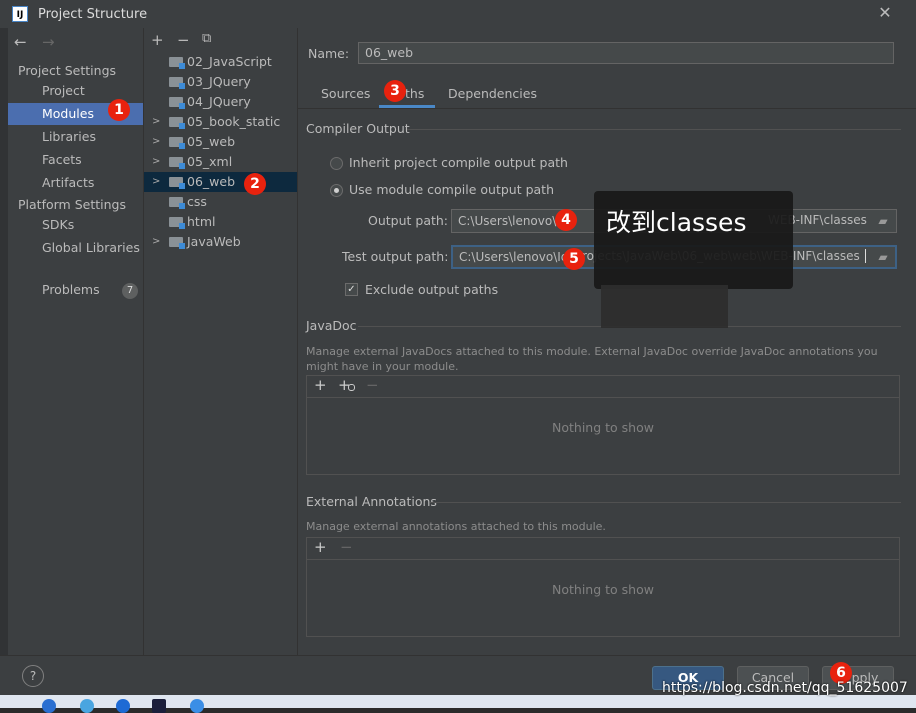 This screenshot has height=713, width=916. What do you see at coordinates (220, 202) in the screenshot?
I see `tree-row: css` at bounding box center [220, 202].